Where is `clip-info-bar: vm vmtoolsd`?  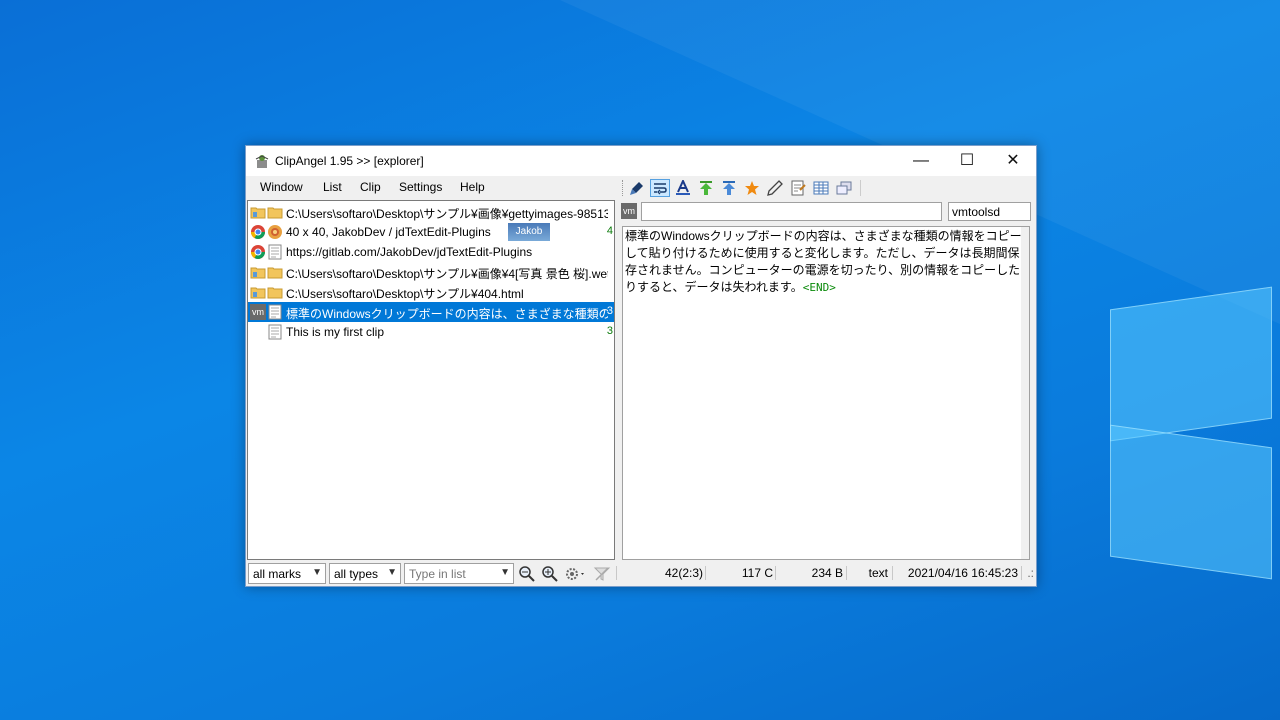
clip-info-bar: vm vmtoolsd is located at coordinates (827, 212).